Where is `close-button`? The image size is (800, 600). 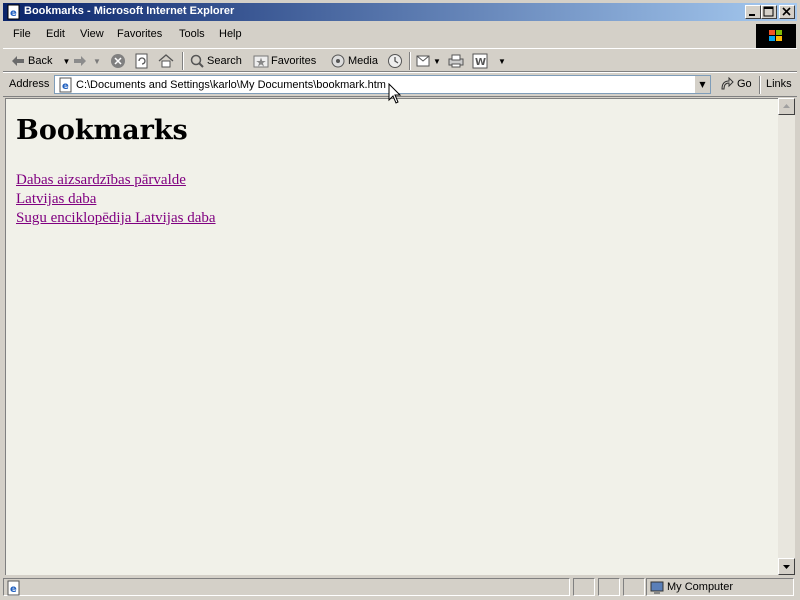 close-button is located at coordinates (787, 12).